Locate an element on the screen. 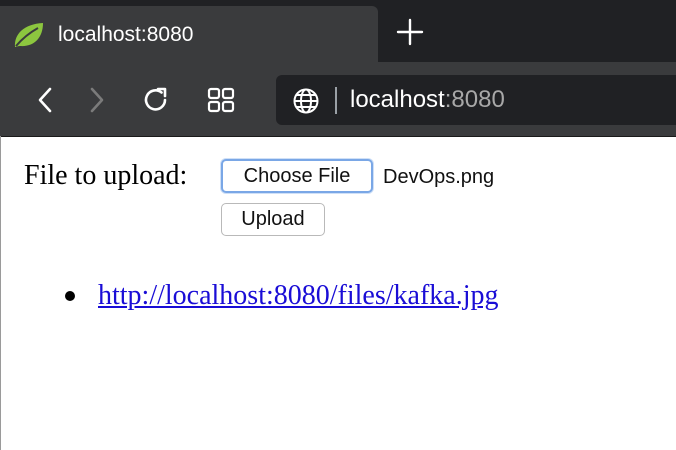 The image size is (676, 450). new-tab-plus-icon is located at coordinates (410, 32).